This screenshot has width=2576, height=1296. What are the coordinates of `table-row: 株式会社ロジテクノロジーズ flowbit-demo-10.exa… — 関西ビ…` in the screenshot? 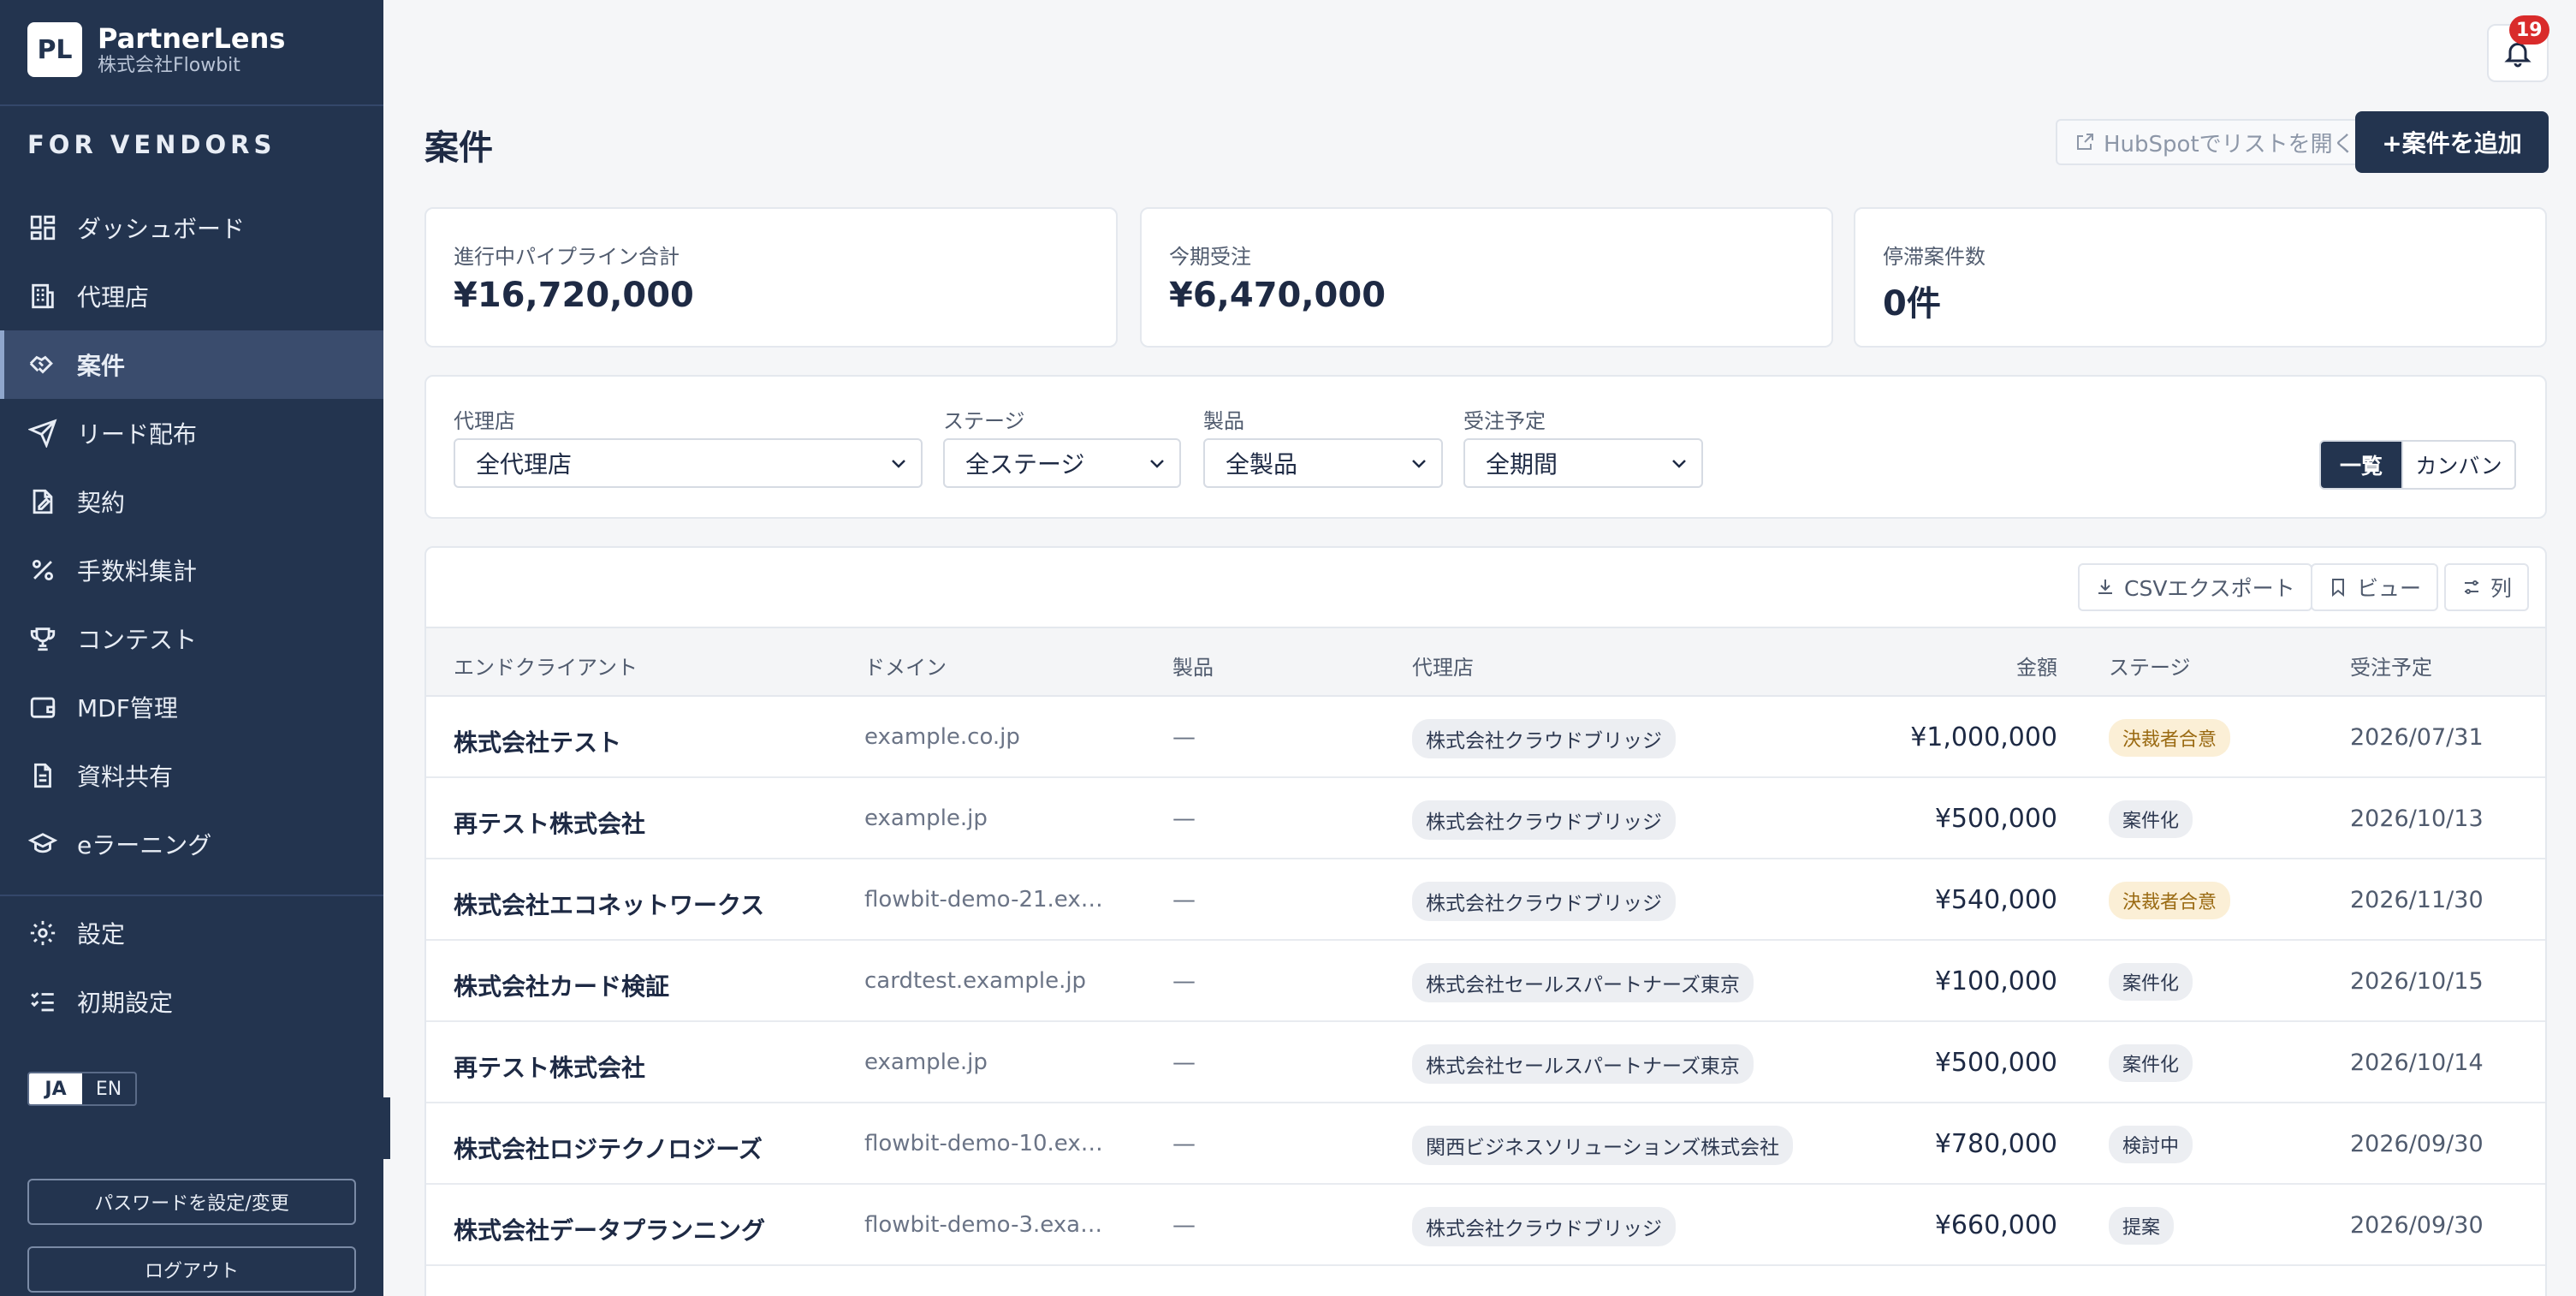 It's located at (1485, 1144).